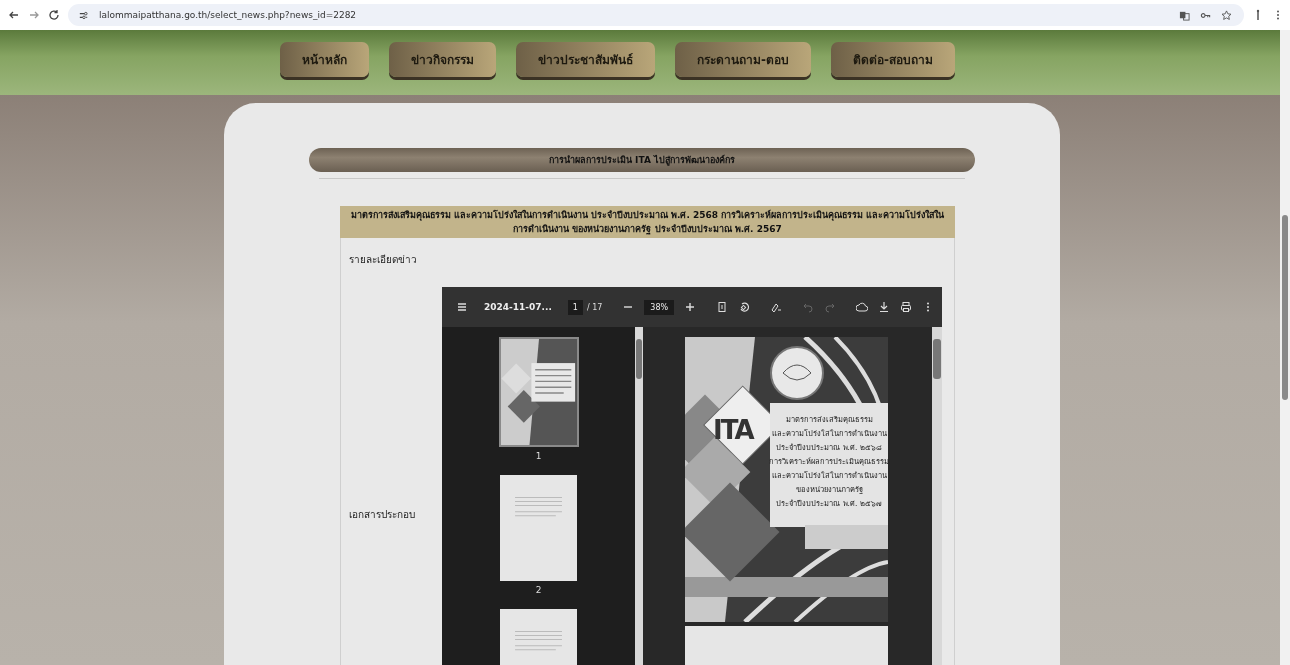  I want to click on fit-page-icon, so click(722, 307).